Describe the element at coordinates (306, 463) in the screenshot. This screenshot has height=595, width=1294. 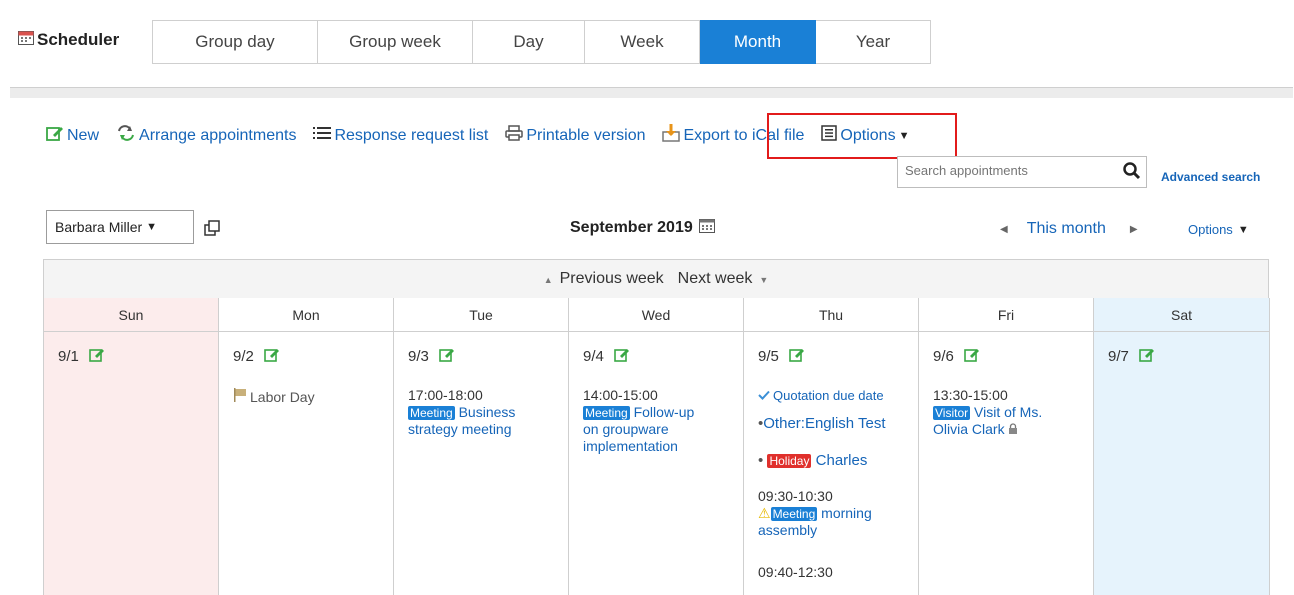
I see `day-cell-mon: 9/2 Labor Day` at that location.